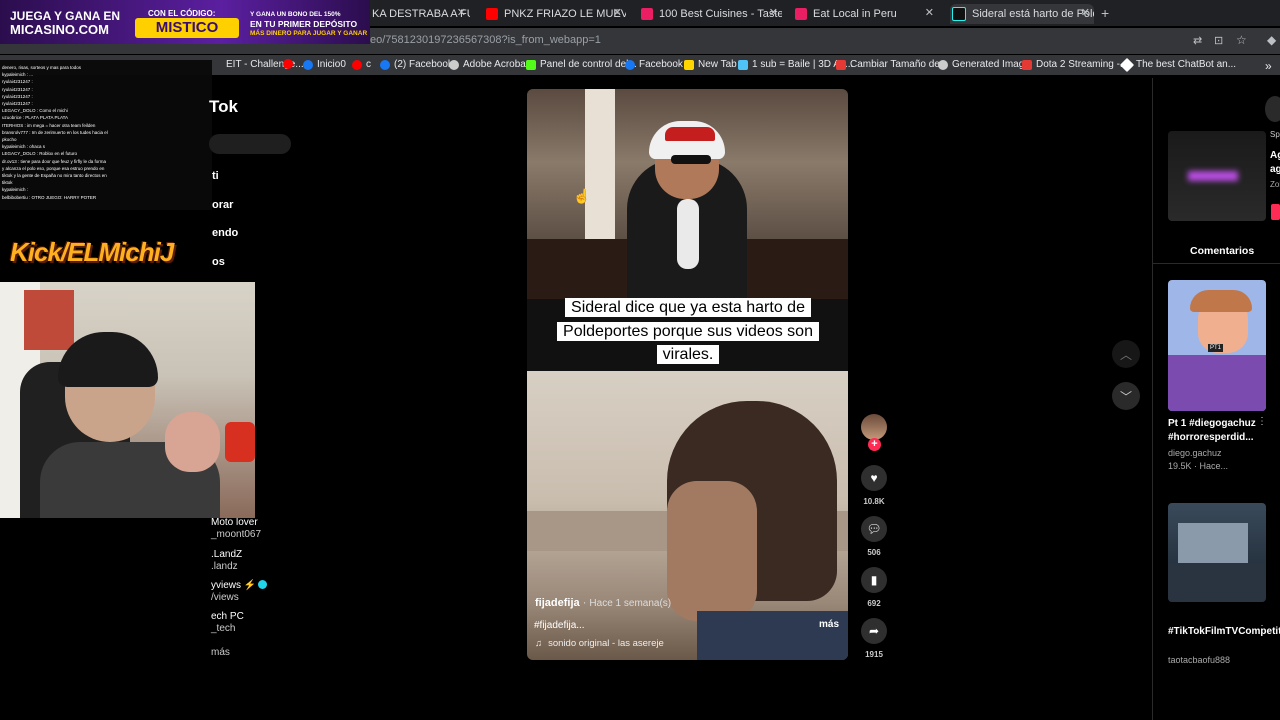 This screenshot has height=720, width=1280. I want to click on account-handle: _moont067, so click(236, 534).